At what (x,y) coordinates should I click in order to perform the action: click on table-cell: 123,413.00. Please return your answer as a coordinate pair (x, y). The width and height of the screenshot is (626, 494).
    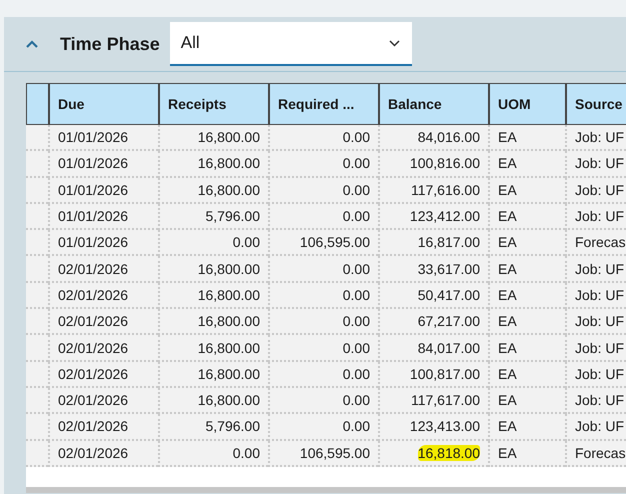
    Looking at the image, I should click on (433, 427).